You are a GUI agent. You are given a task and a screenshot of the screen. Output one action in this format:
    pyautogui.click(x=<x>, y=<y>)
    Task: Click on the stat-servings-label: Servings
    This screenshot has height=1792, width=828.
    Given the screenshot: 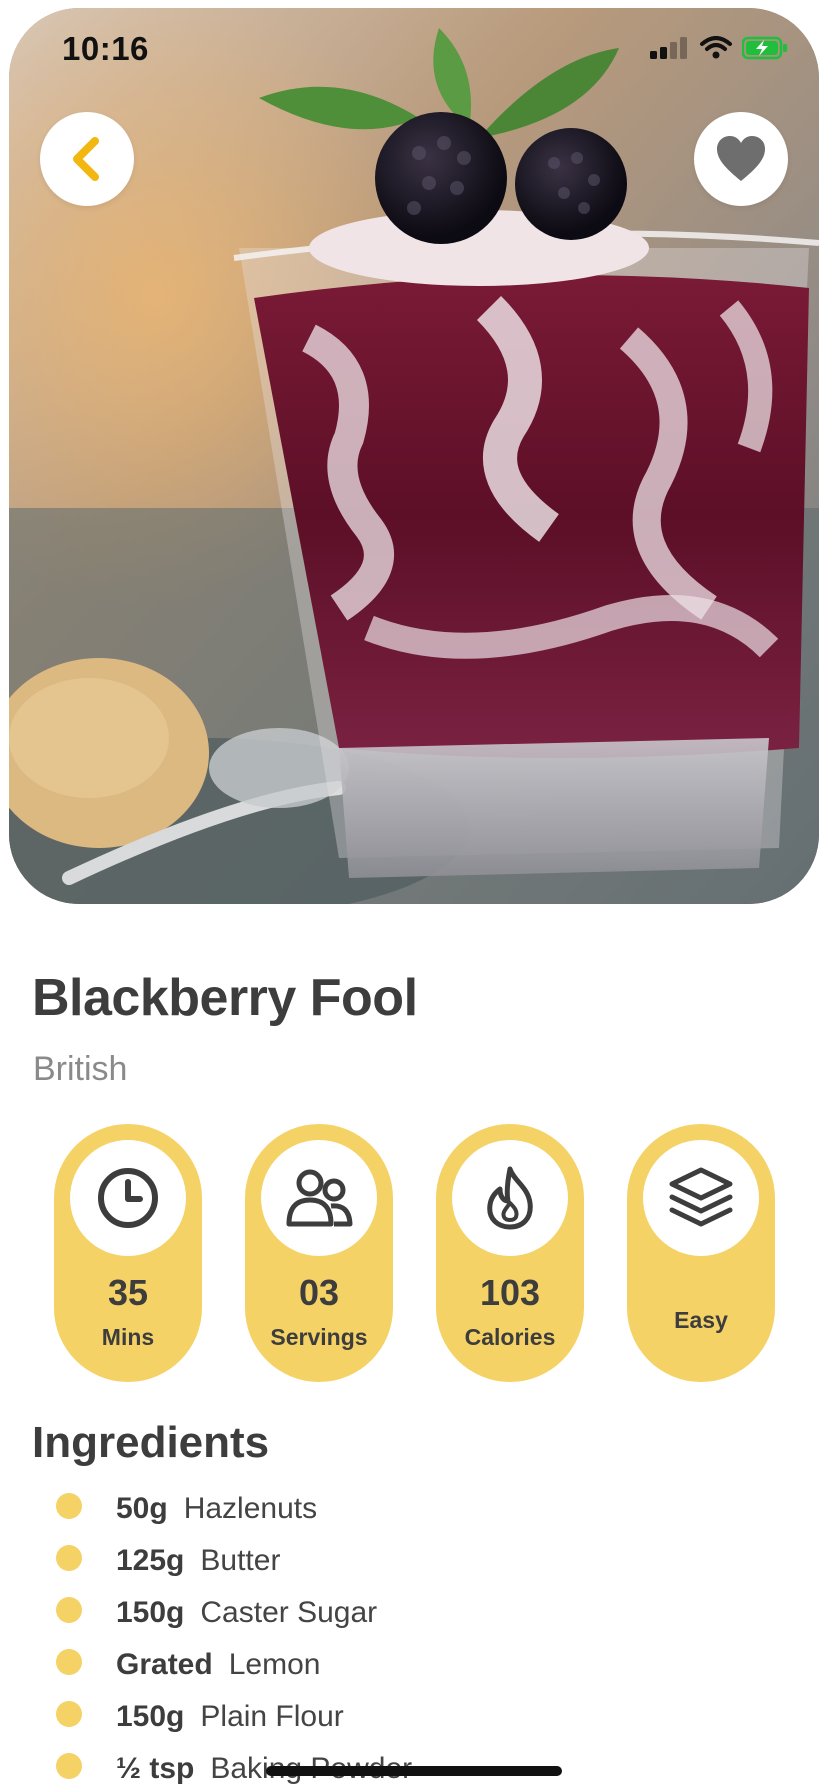 What is the action you would take?
    pyautogui.click(x=319, y=1337)
    